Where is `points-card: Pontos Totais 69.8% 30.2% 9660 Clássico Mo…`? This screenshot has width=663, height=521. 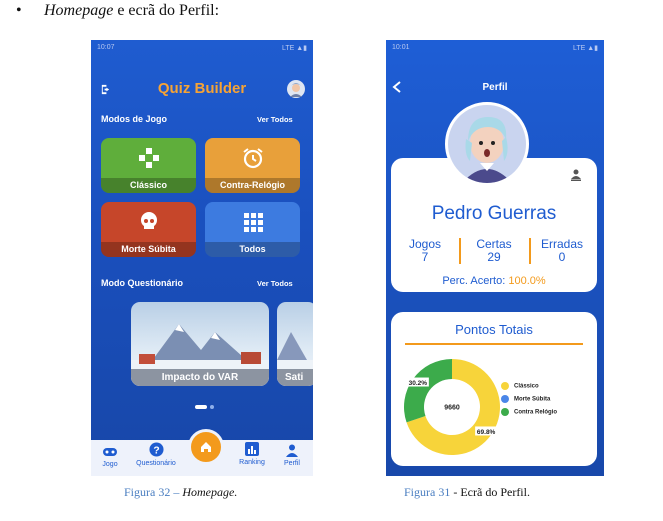
points-card: Pontos Totais 69.8% 30.2% 9660 Clássico Mo… is located at coordinates (494, 389).